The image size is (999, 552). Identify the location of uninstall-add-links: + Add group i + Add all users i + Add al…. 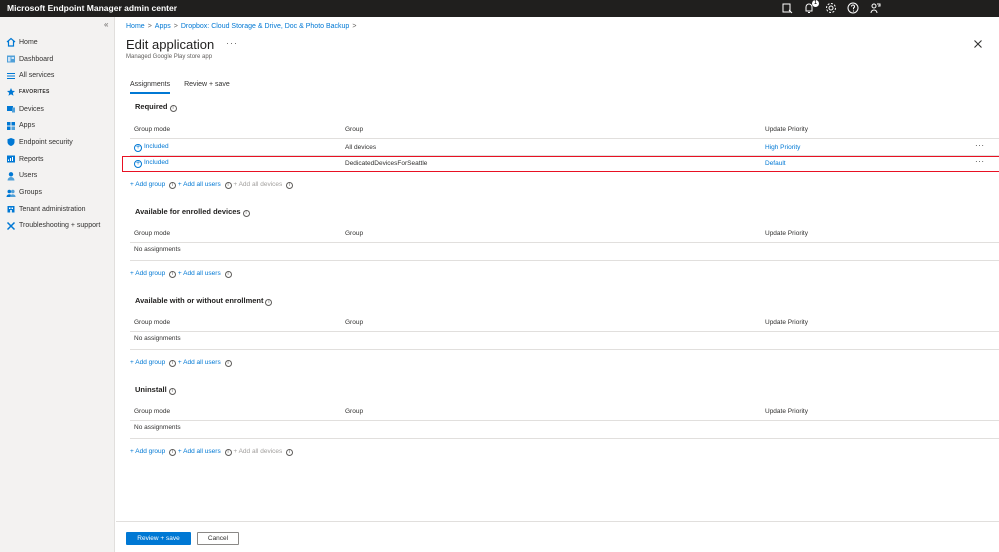
(212, 452).